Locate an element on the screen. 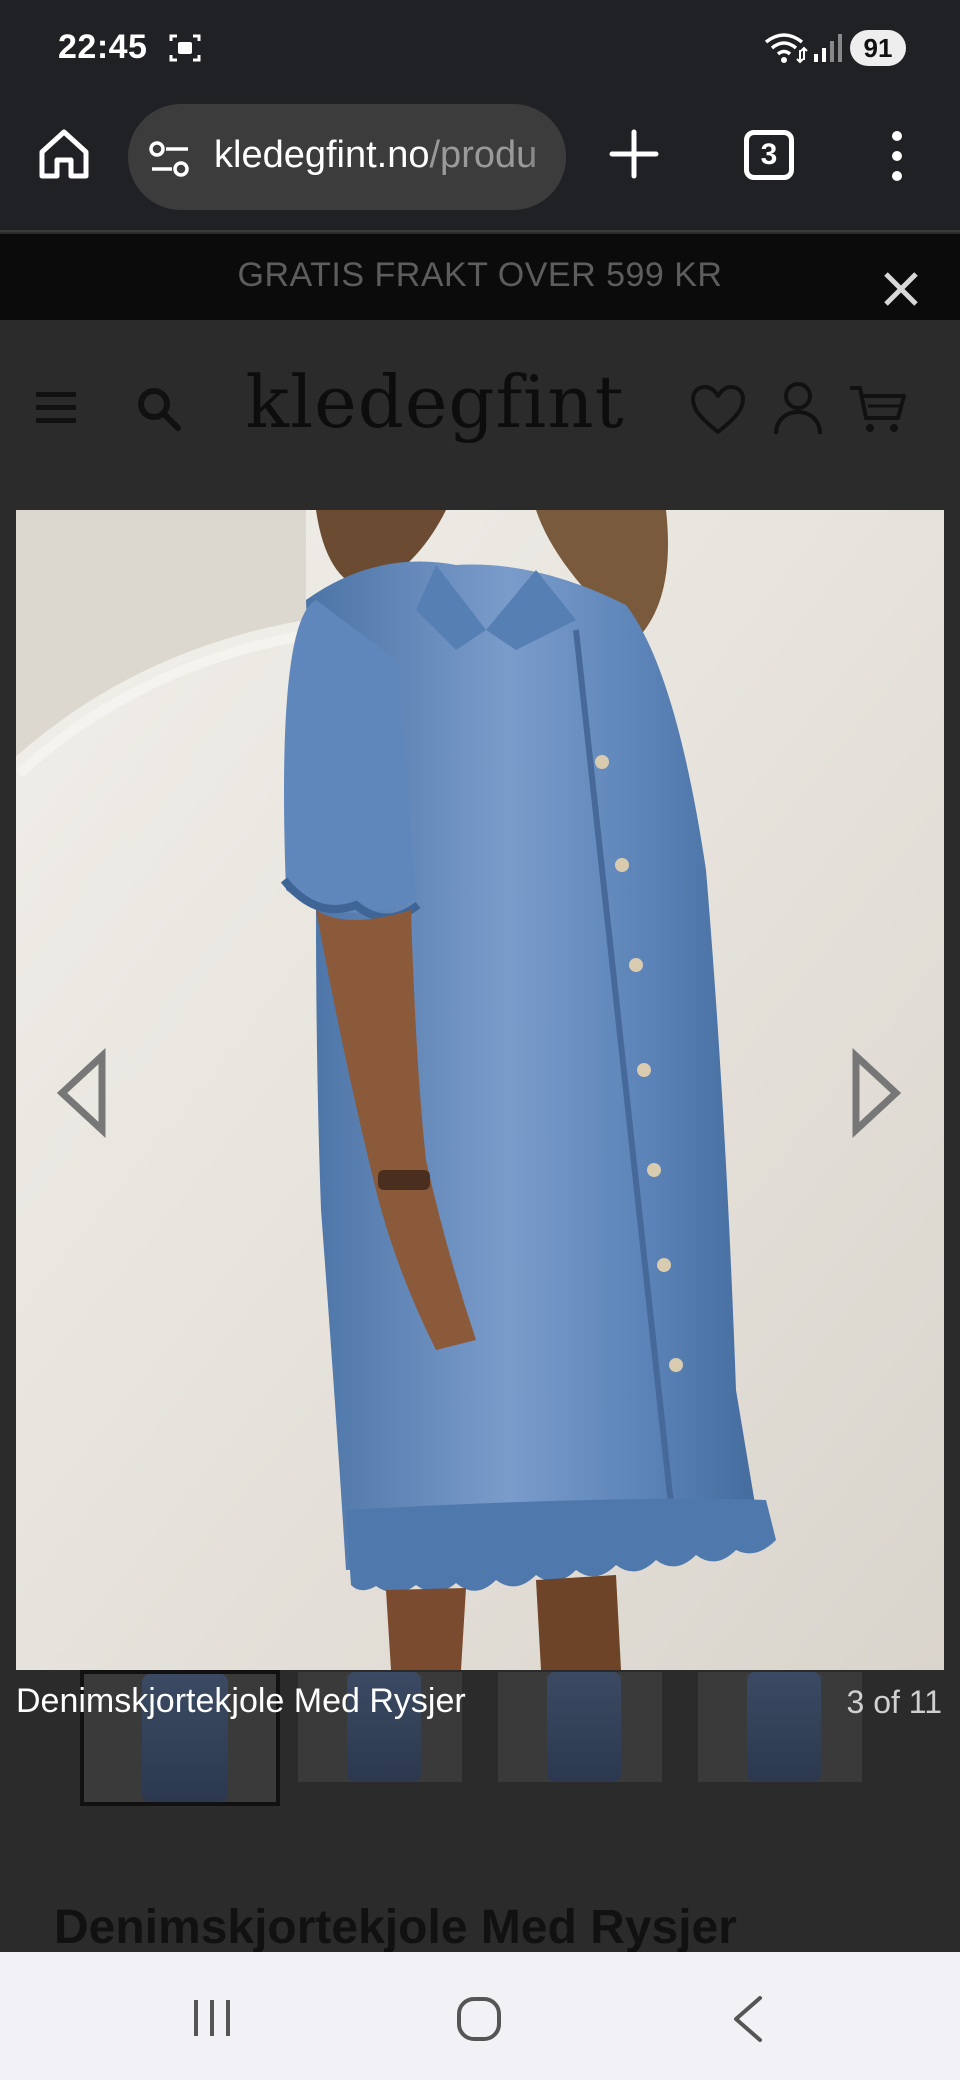 Image resolution: width=960 pixels, height=2080 pixels. gallery-caption: Denimskjortekjole Med Rysjer is located at coordinates (241, 1701).